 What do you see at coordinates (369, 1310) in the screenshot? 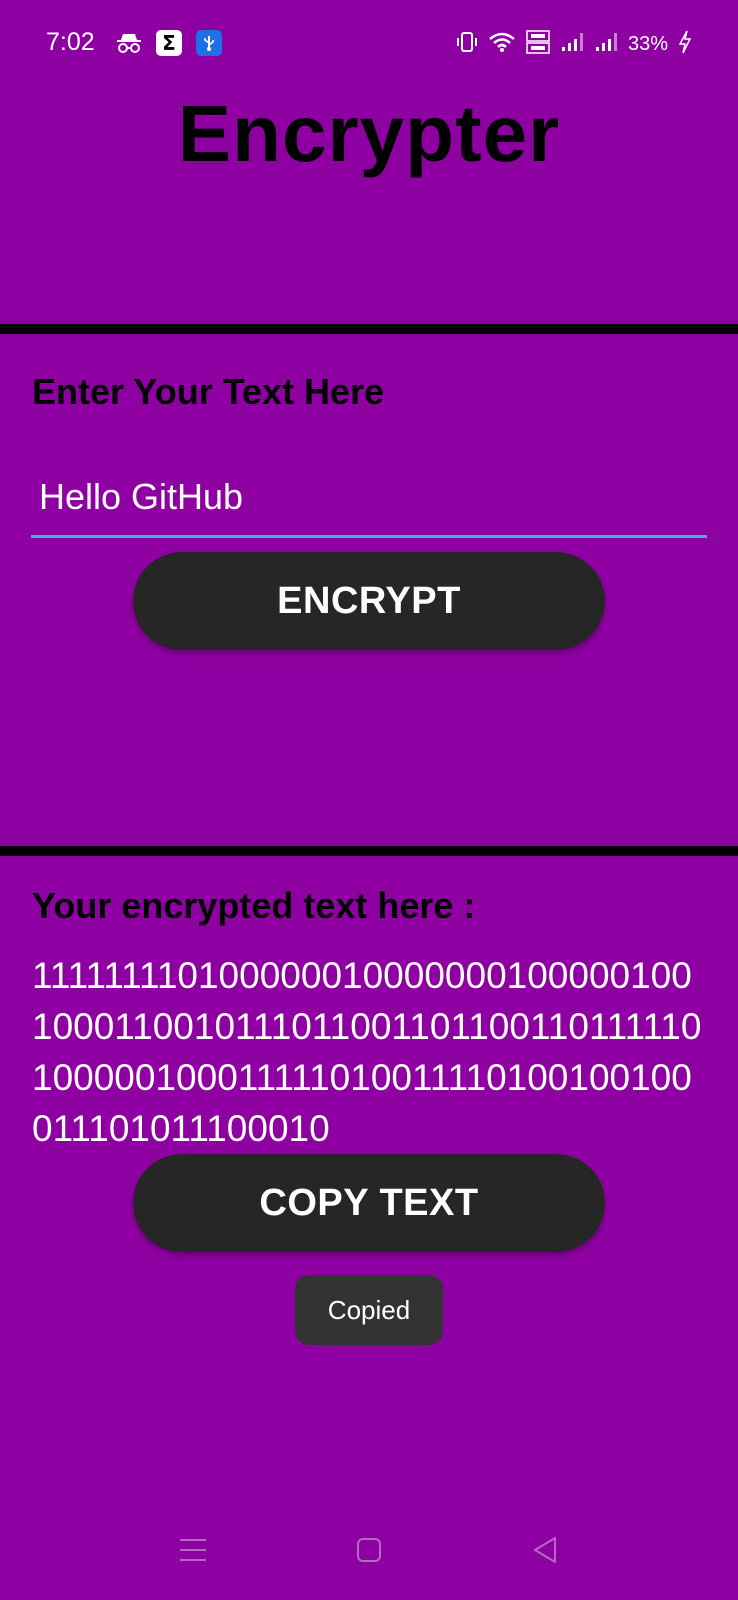
I see `copied-toast: Copied` at bounding box center [369, 1310].